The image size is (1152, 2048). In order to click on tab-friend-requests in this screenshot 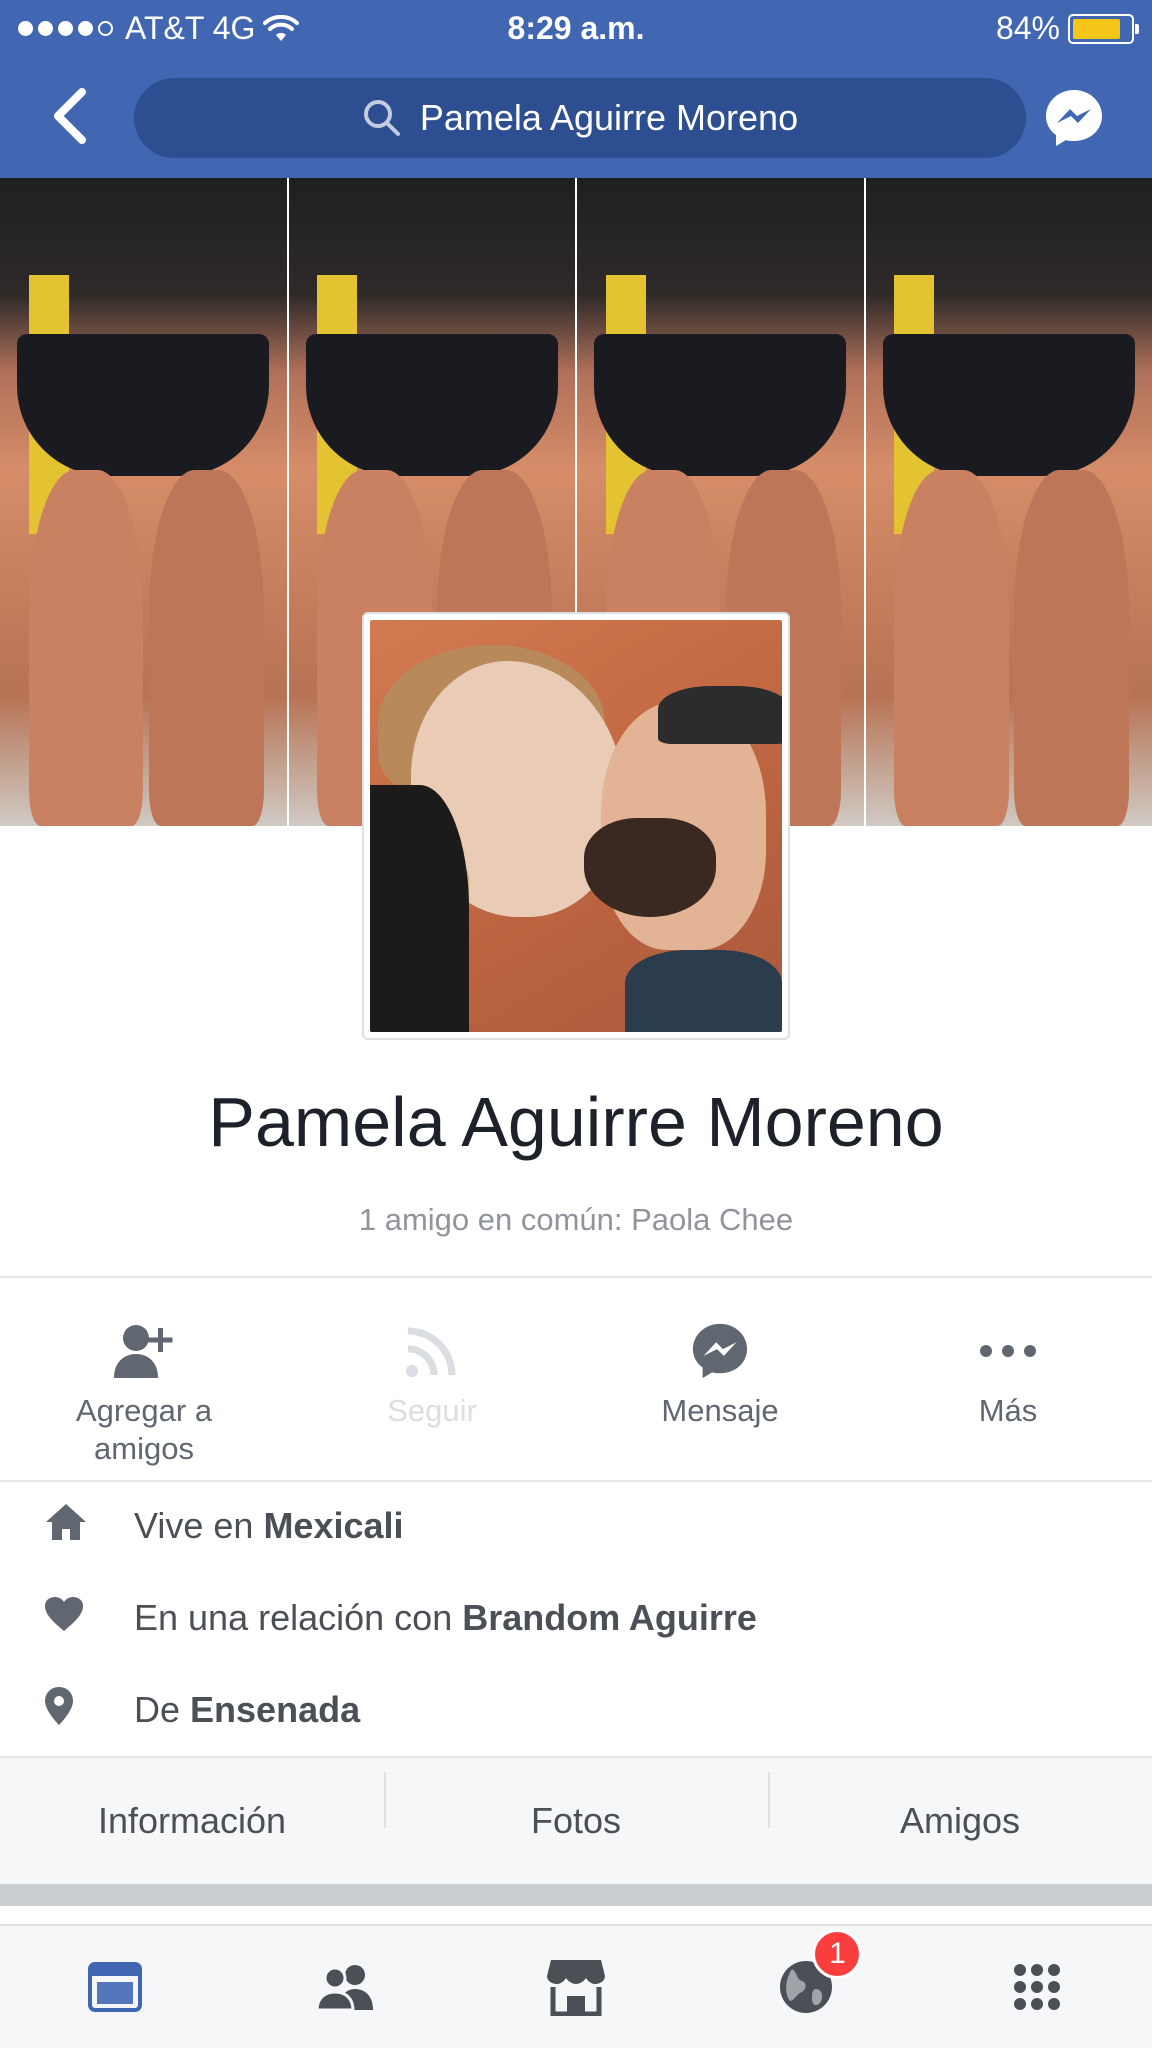, I will do `click(345, 1987)`.